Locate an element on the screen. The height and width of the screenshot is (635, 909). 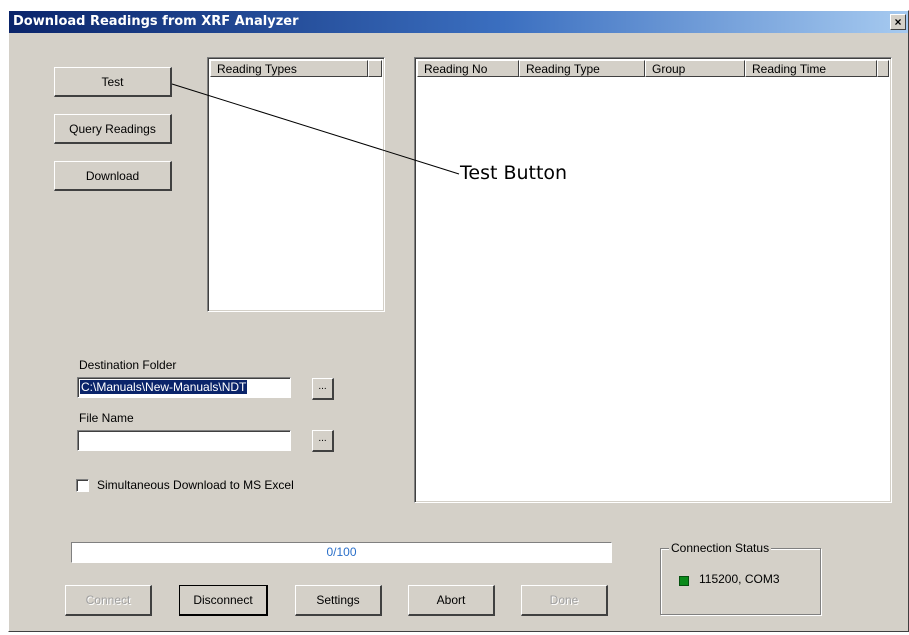
reading-types-list: Reading Types is located at coordinates (296, 184).